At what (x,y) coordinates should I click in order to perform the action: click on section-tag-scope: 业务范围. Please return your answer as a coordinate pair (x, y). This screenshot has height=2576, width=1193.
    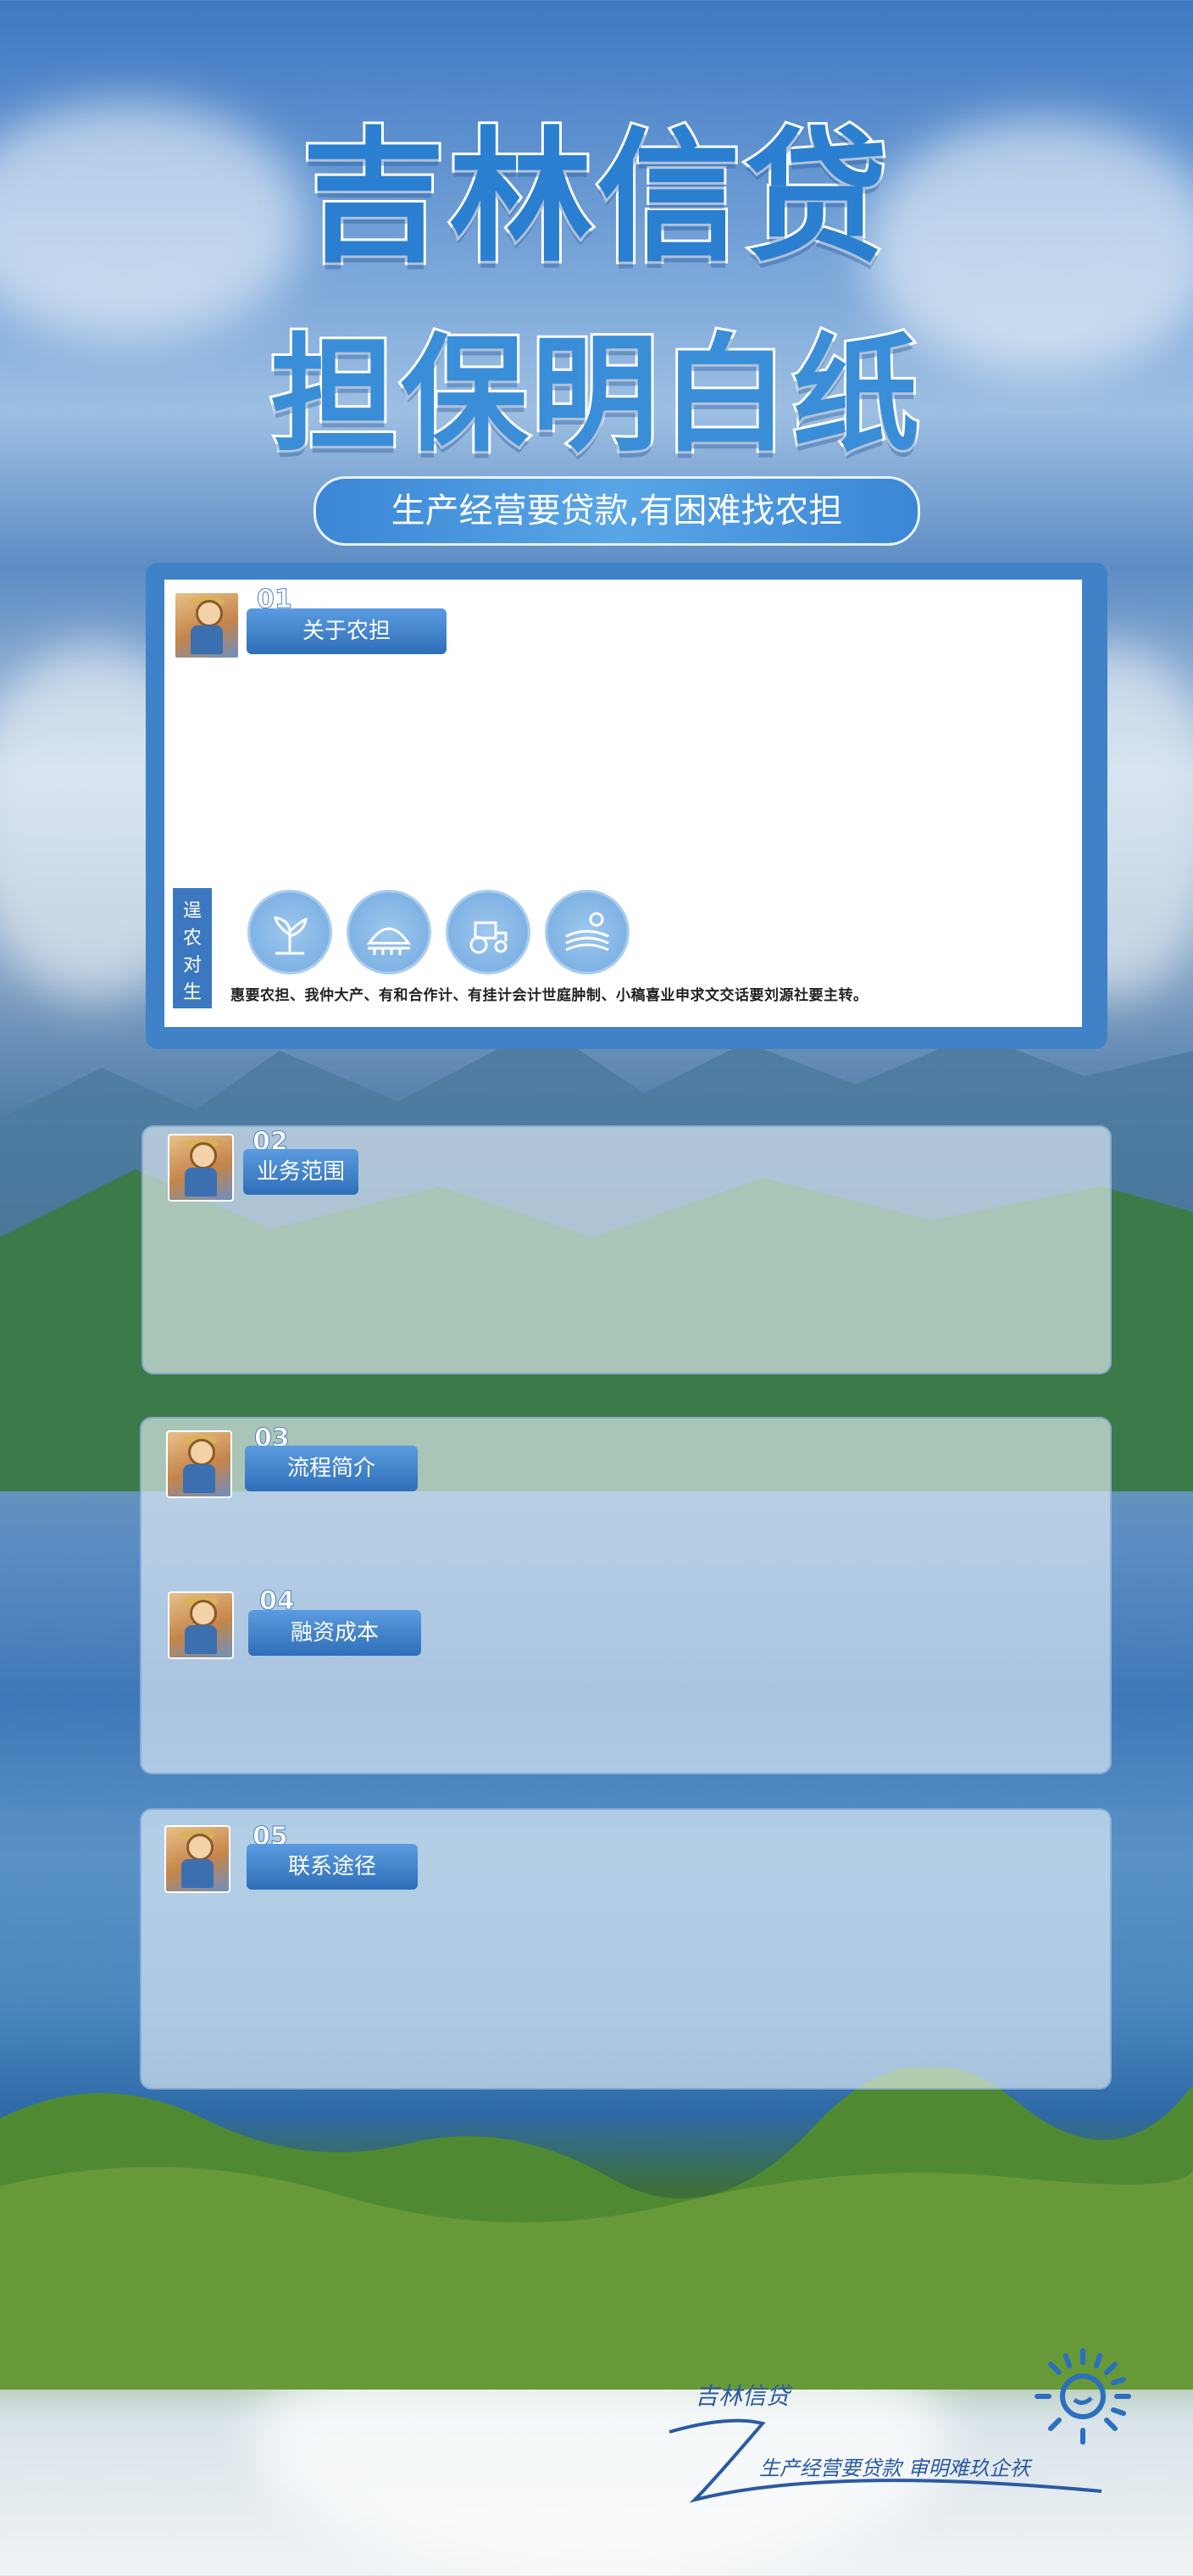
    Looking at the image, I should click on (300, 1172).